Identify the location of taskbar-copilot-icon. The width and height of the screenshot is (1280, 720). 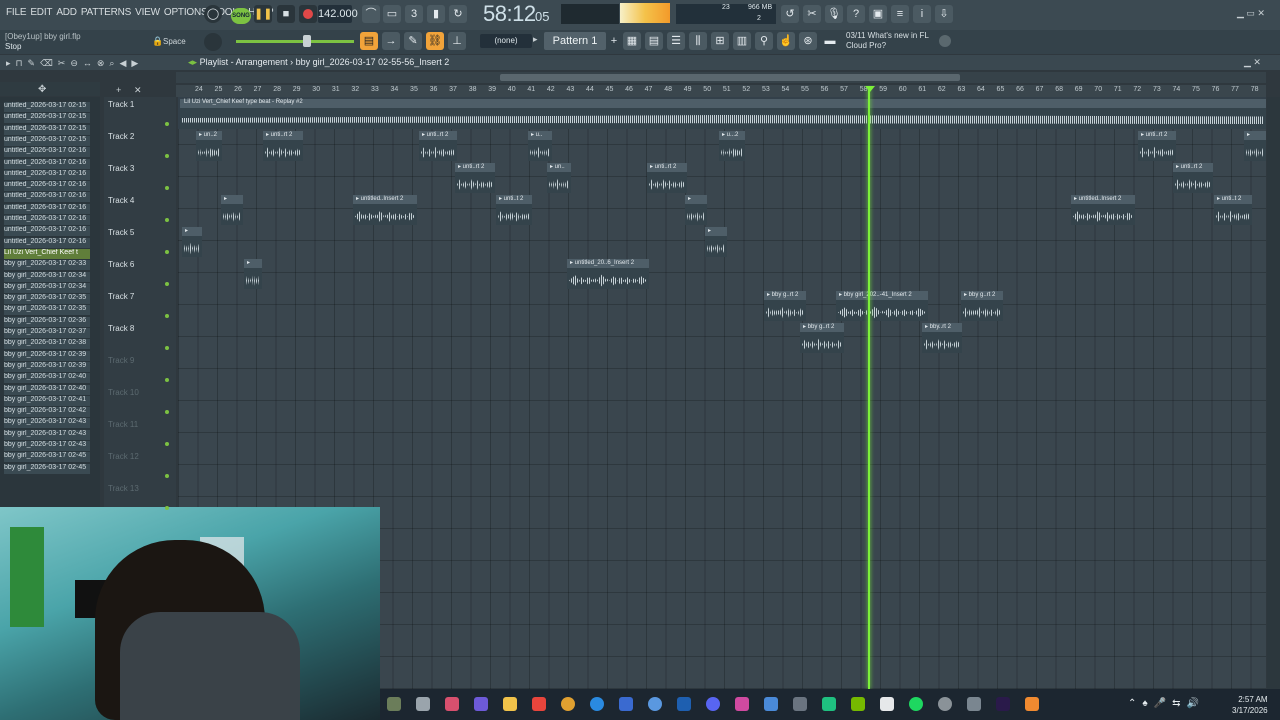
(452, 704).